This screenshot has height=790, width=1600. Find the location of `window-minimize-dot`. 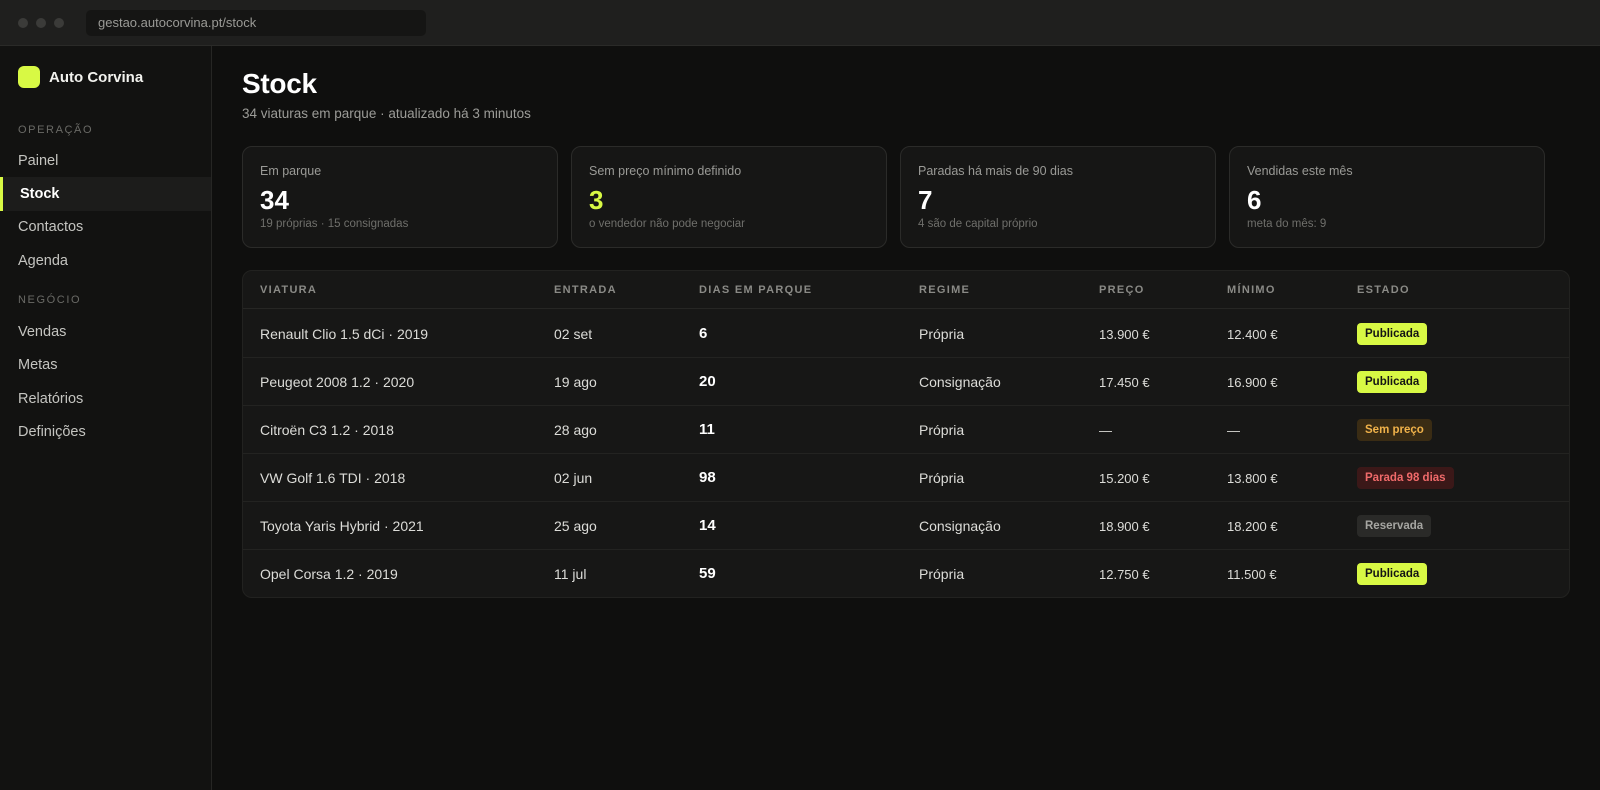

window-minimize-dot is located at coordinates (41, 23).